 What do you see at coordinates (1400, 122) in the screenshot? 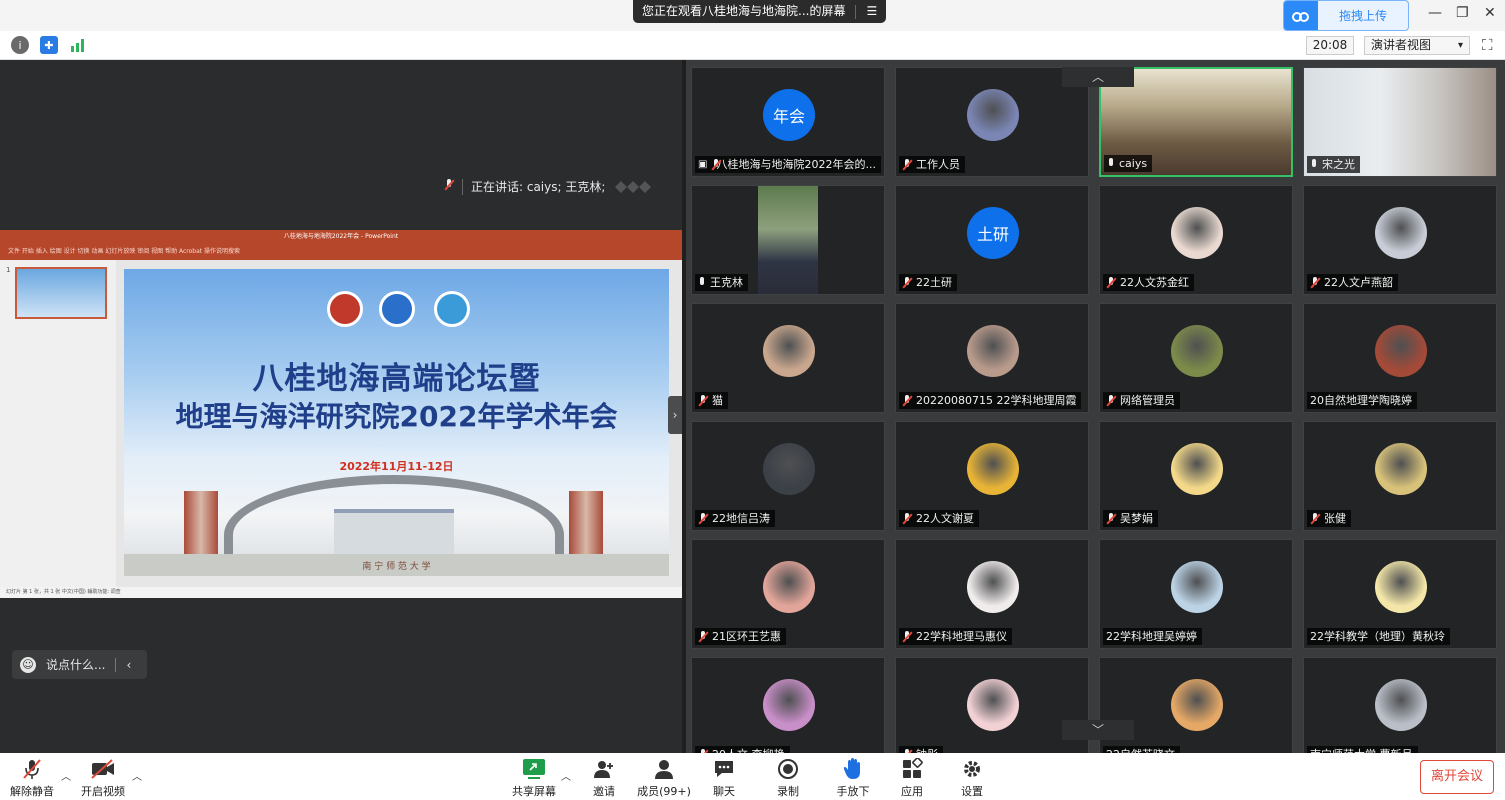
I see `participant-tile: 宋之光` at bounding box center [1400, 122].